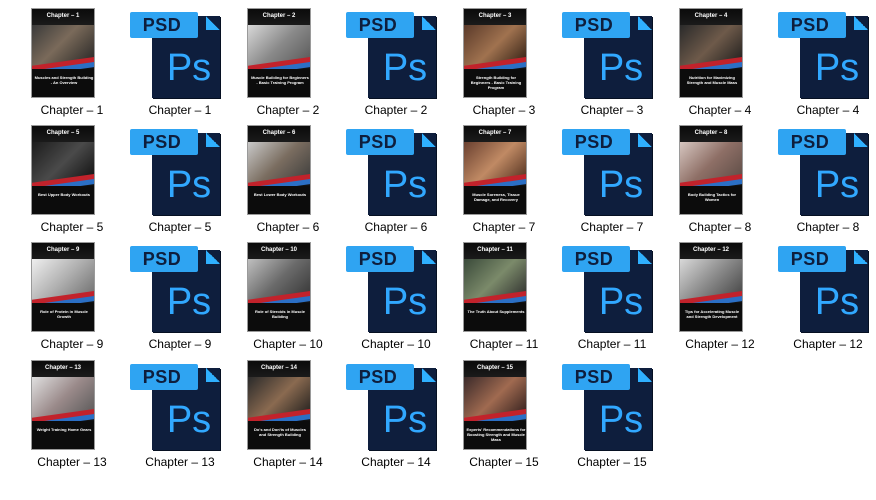 The height and width of the screenshot is (500, 876). I want to click on cover-title: Chapter – 3, so click(495, 16).